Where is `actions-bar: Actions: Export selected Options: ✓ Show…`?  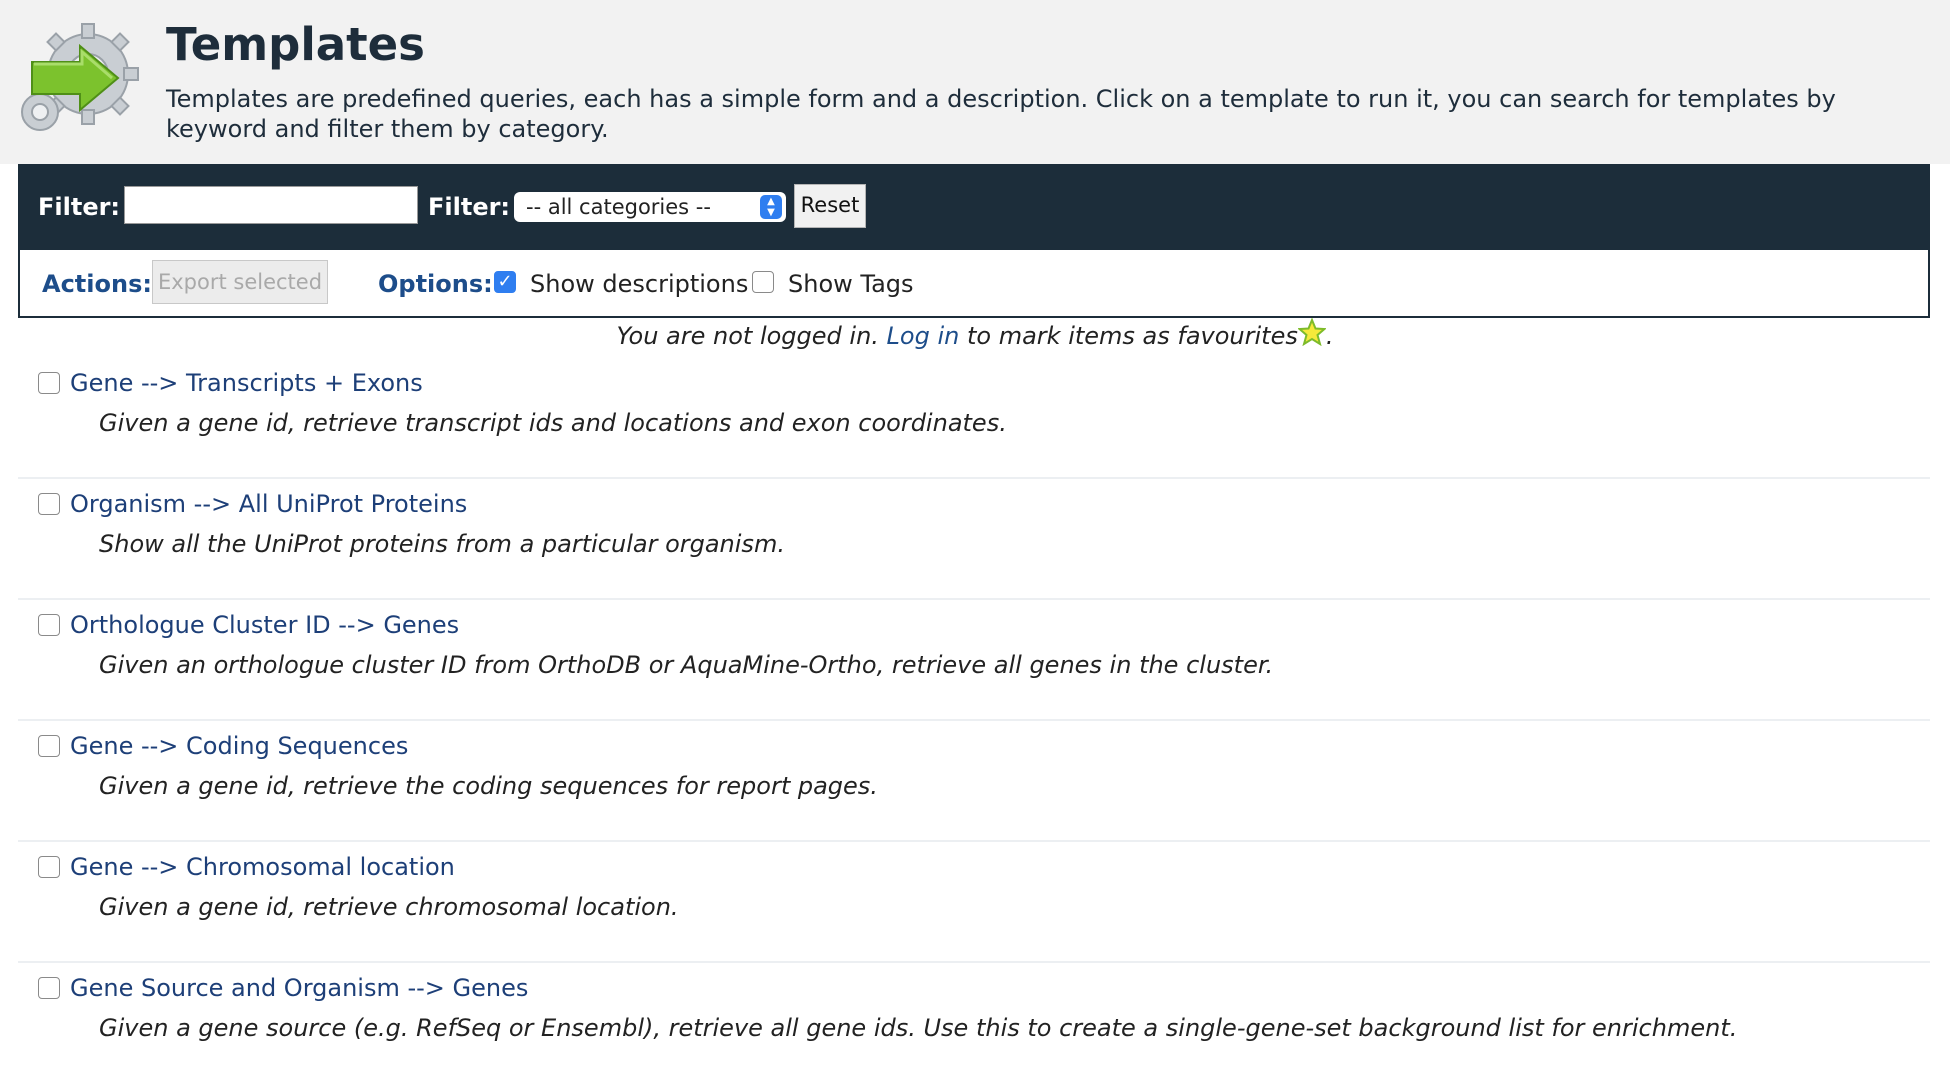
actions-bar: Actions: Export selected Options: ✓ Show… is located at coordinates (974, 284).